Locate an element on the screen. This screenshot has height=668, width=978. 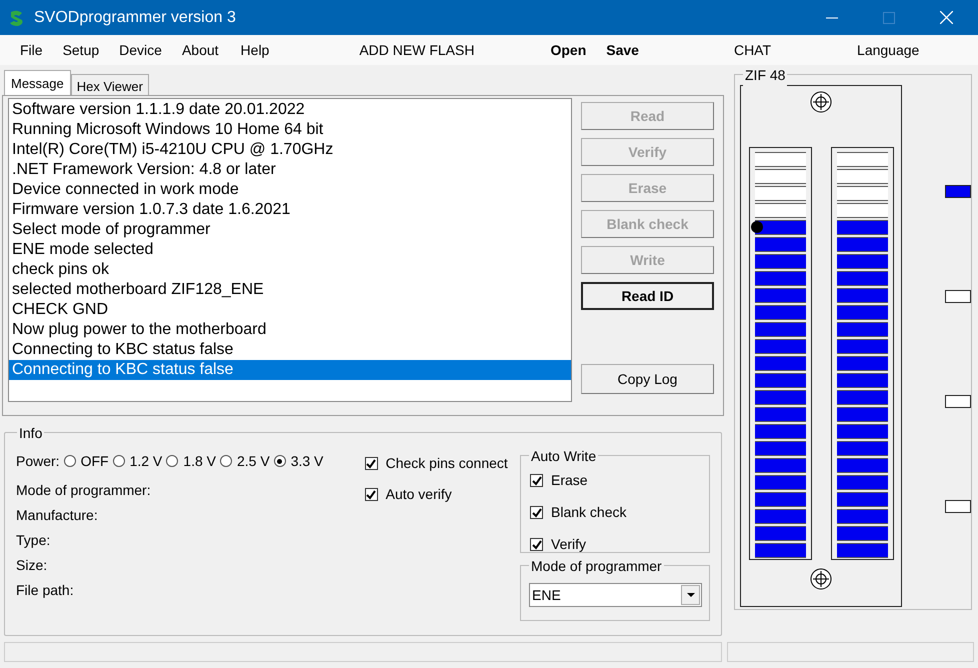
log-line: Intel(R) Core(TM) i5-4210U CPU @ 1.70GHz is located at coordinates (290, 150).